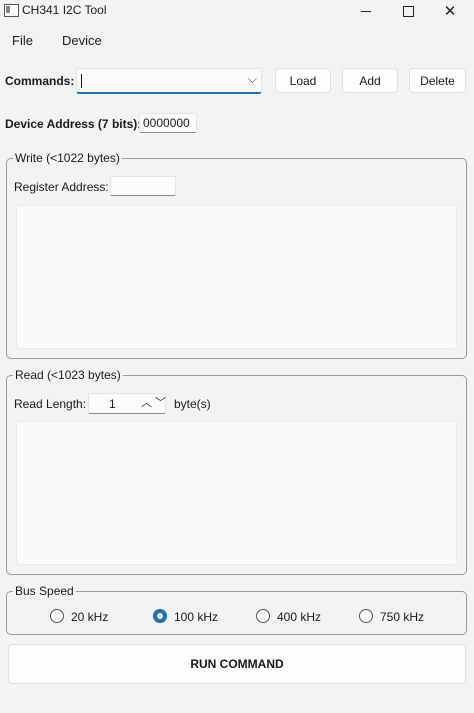 The image size is (474, 713). Describe the element at coordinates (402, 617) in the screenshot. I see `radio-750khz-label: 750 kHz` at that location.